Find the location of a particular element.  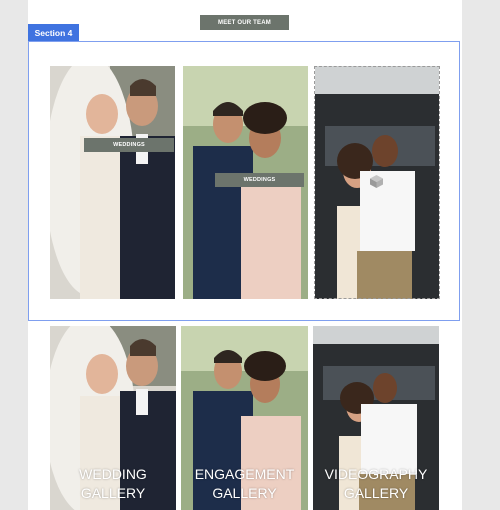

cube-icon is located at coordinates (376, 181).